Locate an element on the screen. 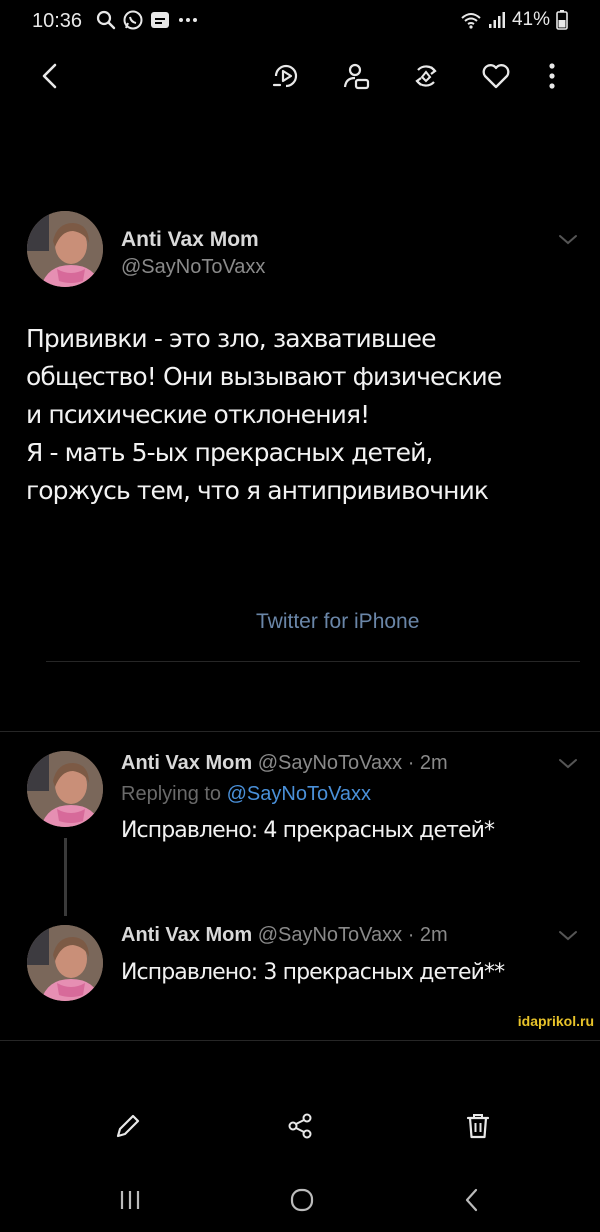 The height and width of the screenshot is (1232, 600). edit-button is located at coordinates (128, 1126).